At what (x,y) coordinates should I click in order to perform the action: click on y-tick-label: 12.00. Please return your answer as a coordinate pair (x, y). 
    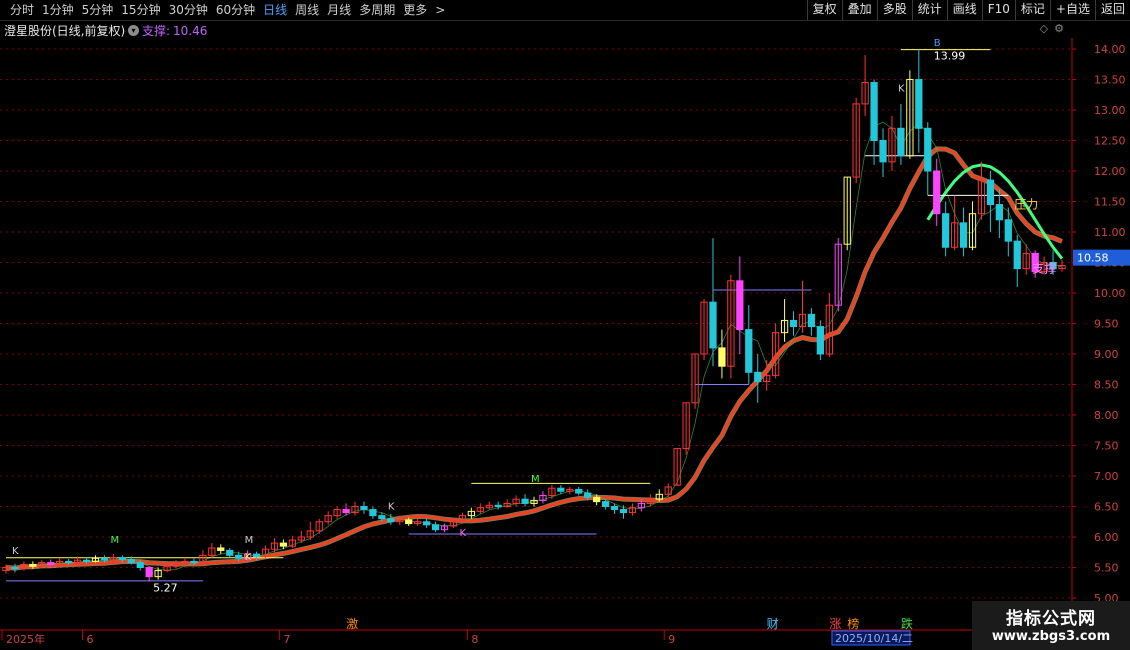
    Looking at the image, I should click on (1110, 171).